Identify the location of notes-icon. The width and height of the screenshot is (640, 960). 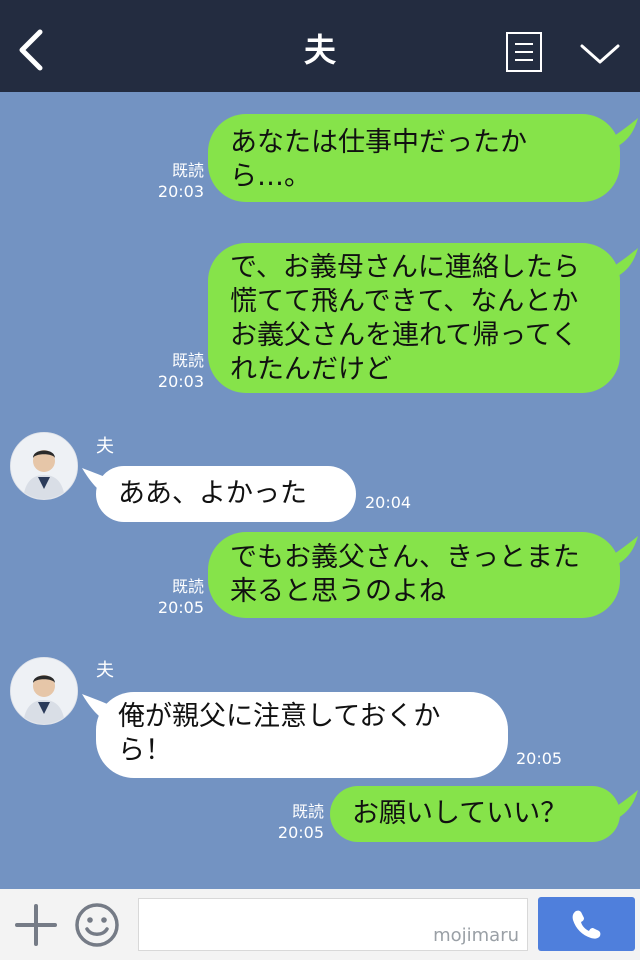
(524, 52).